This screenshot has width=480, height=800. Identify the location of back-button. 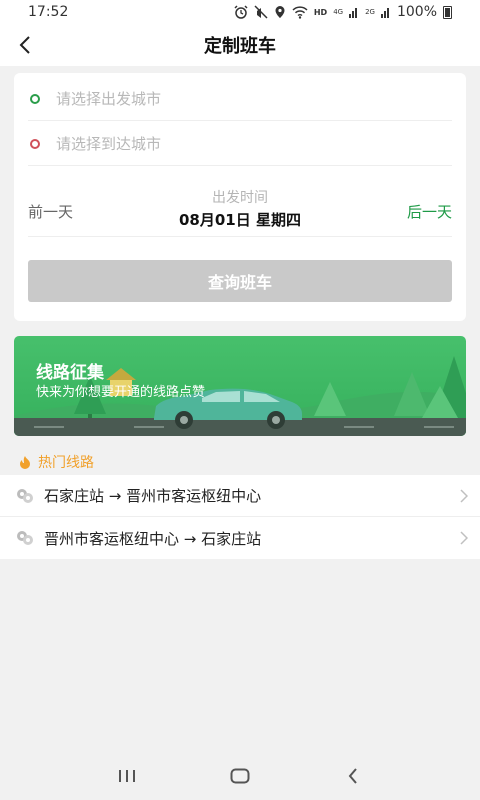
(25, 45).